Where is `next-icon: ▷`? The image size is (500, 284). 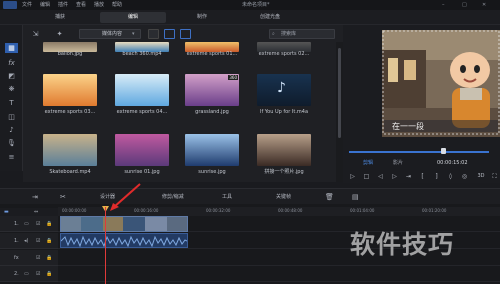 next-icon: ▷ is located at coordinates (394, 176).